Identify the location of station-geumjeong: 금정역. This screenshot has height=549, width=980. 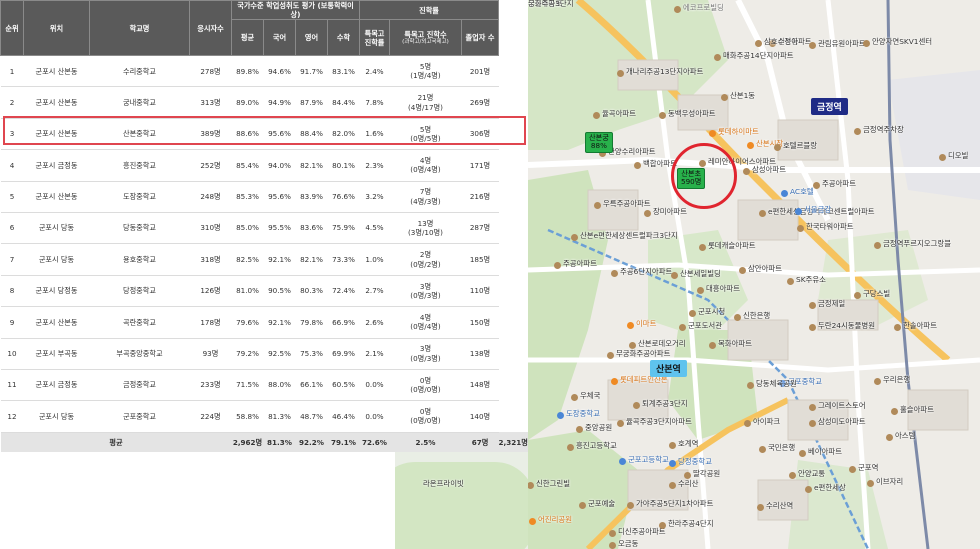
(829, 106).